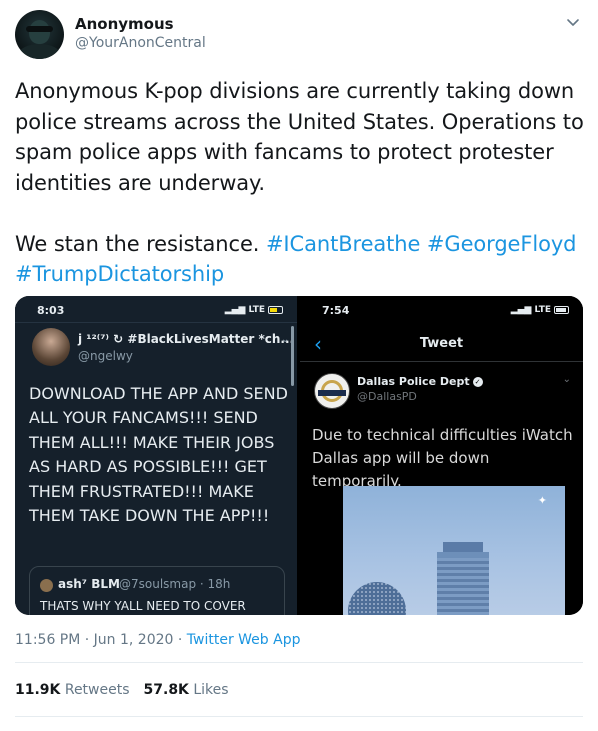 This screenshot has height=731, width=598. I want to click on embedded-user-name: Dallas Police Dept ✓, so click(420, 381).